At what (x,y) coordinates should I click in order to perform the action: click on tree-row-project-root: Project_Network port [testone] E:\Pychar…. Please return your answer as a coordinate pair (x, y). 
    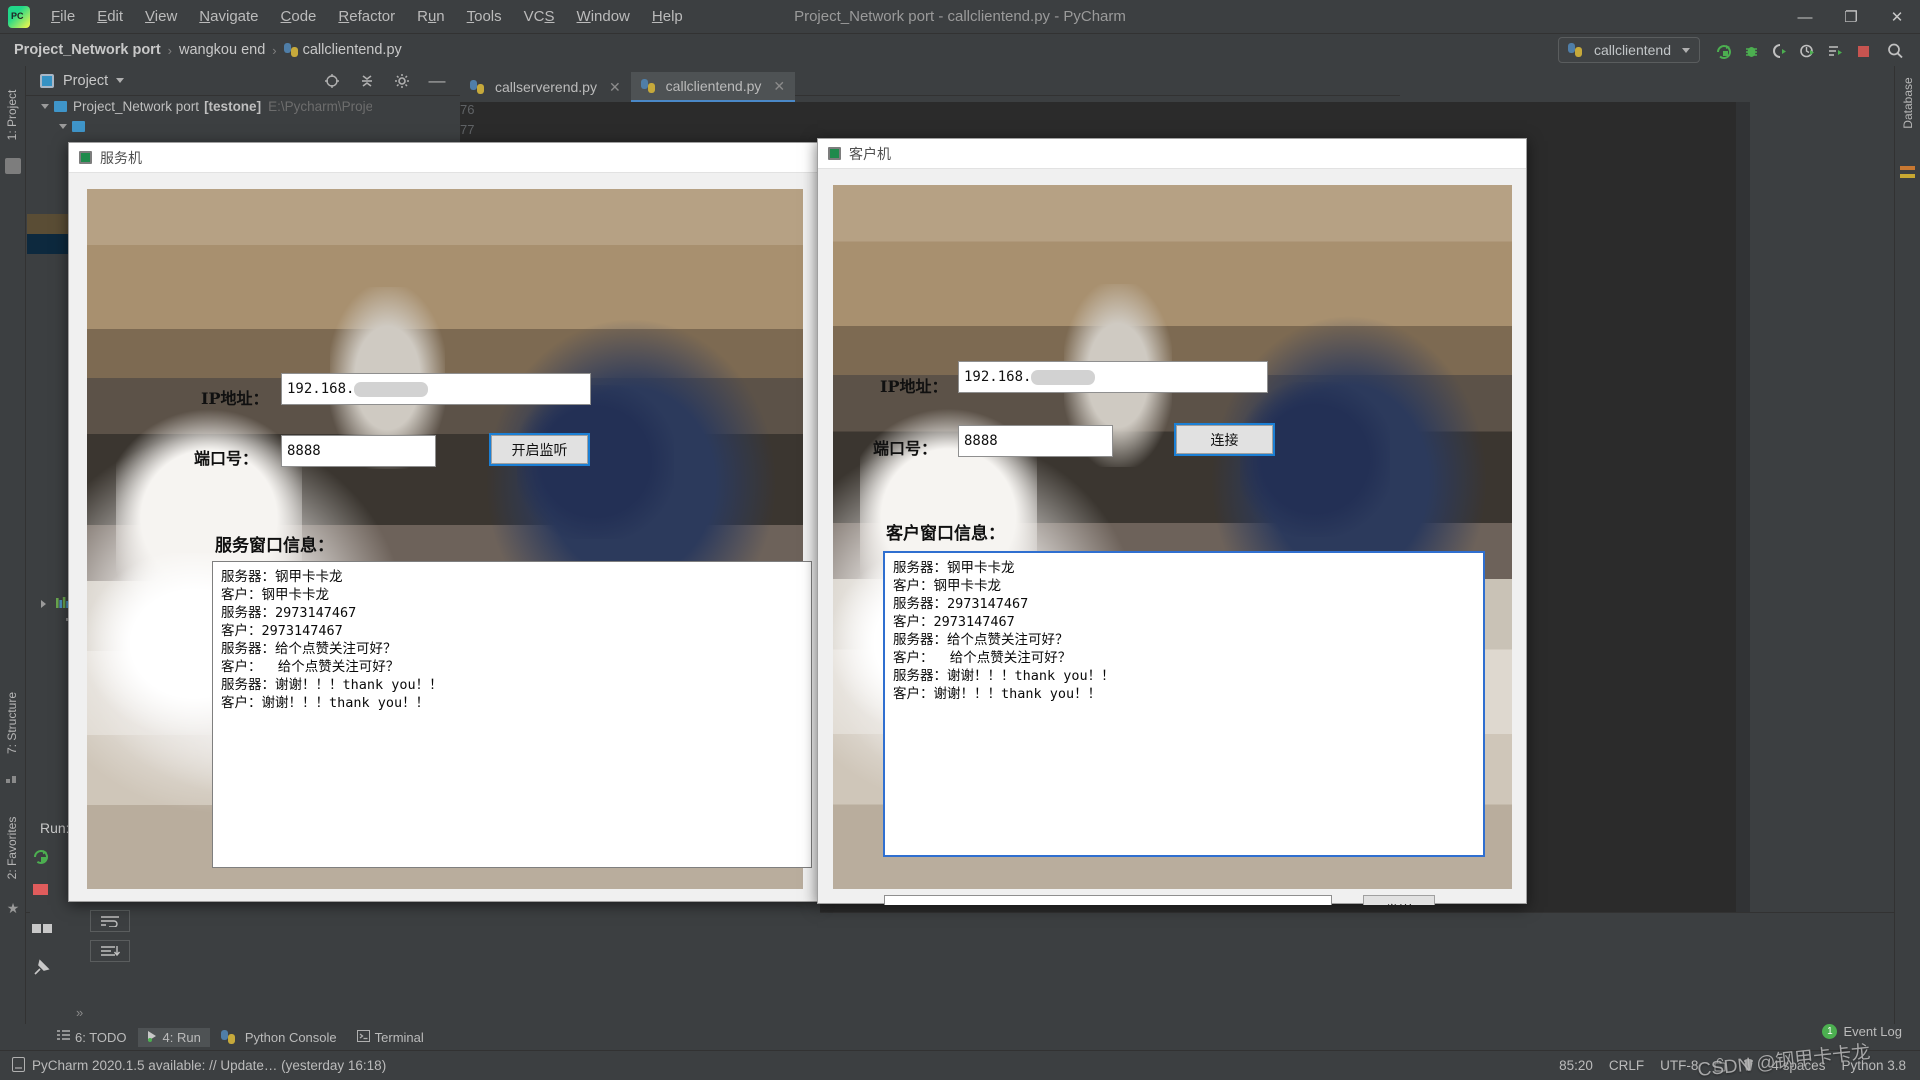
    Looking at the image, I should click on (199, 106).